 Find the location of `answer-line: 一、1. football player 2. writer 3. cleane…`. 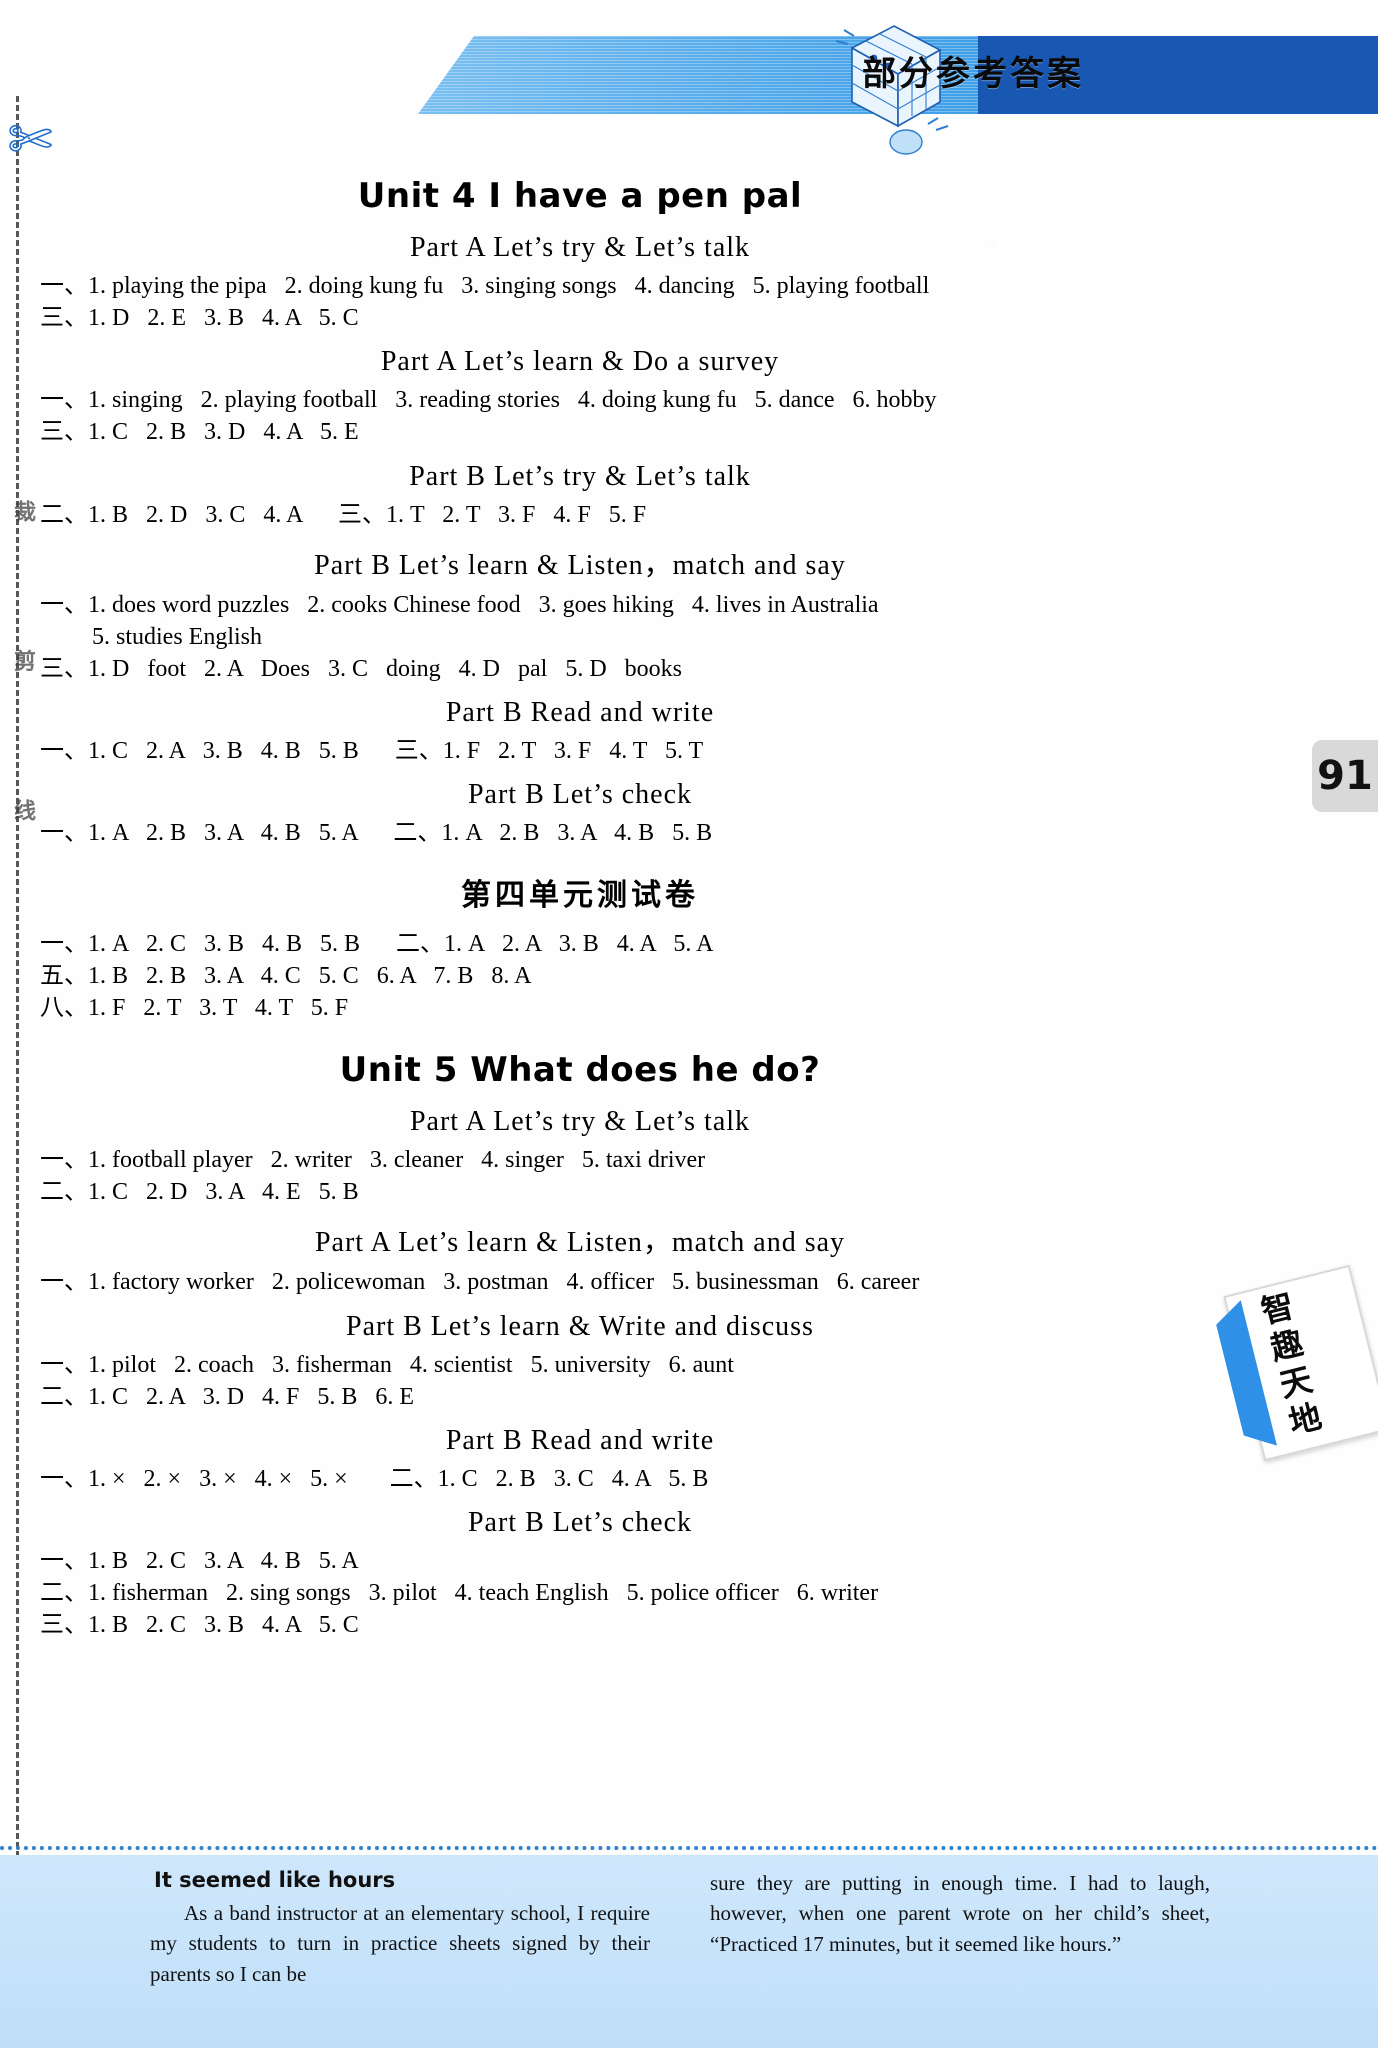

answer-line: 一、1. football player 2. writer 3. cleane… is located at coordinates (373, 1160).